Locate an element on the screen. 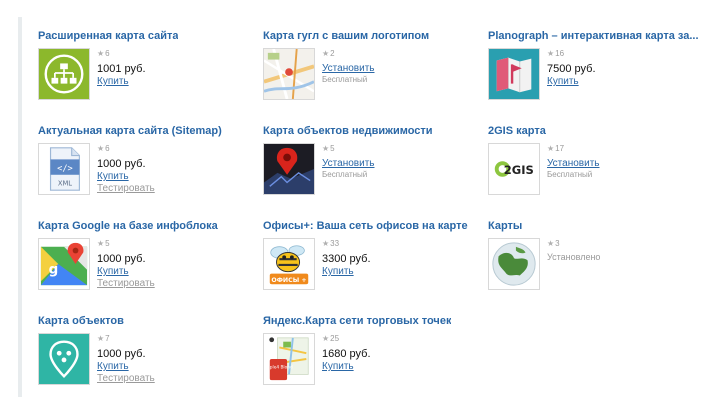  globe-icon is located at coordinates (514, 264).